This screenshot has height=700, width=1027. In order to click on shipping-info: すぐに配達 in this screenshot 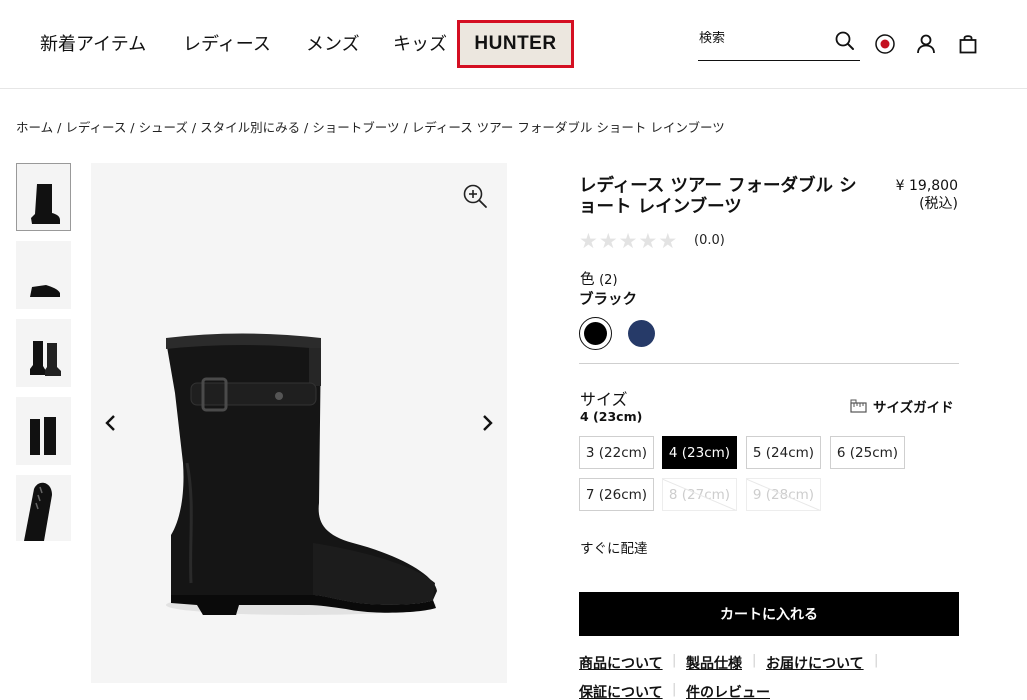, I will do `click(614, 549)`.